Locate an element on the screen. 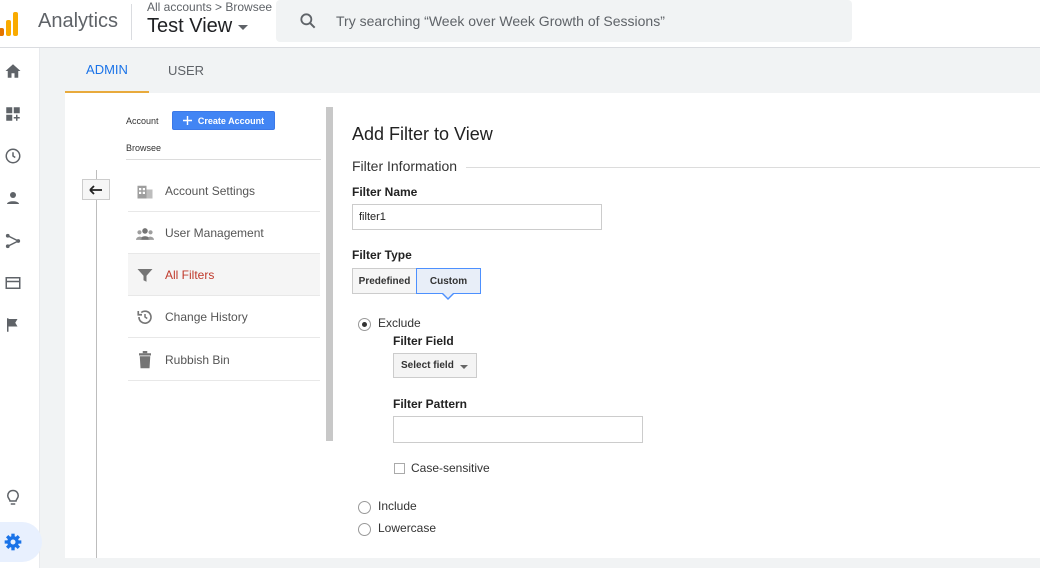 The height and width of the screenshot is (568, 1040). filter-name-label: Filter Name is located at coordinates (385, 192).